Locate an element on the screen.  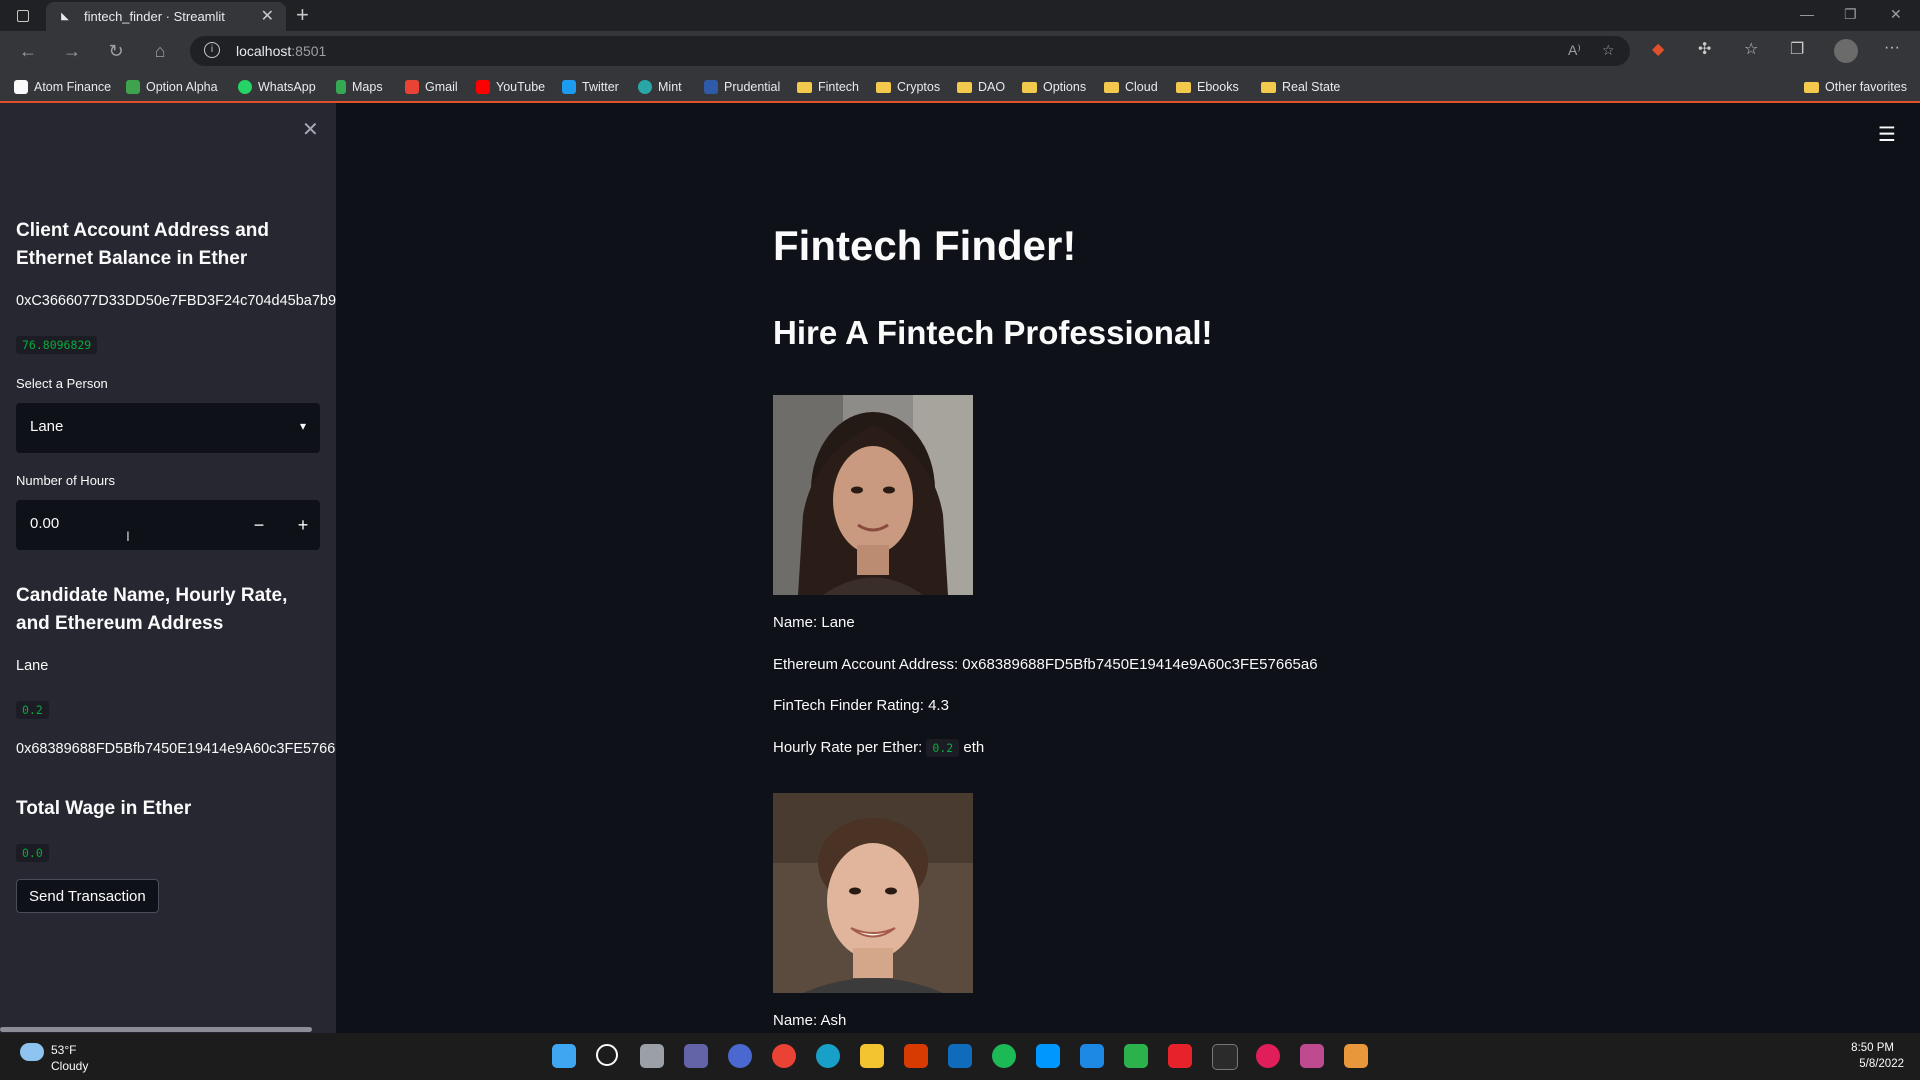
person-select: Lane ▾ is located at coordinates (168, 428).